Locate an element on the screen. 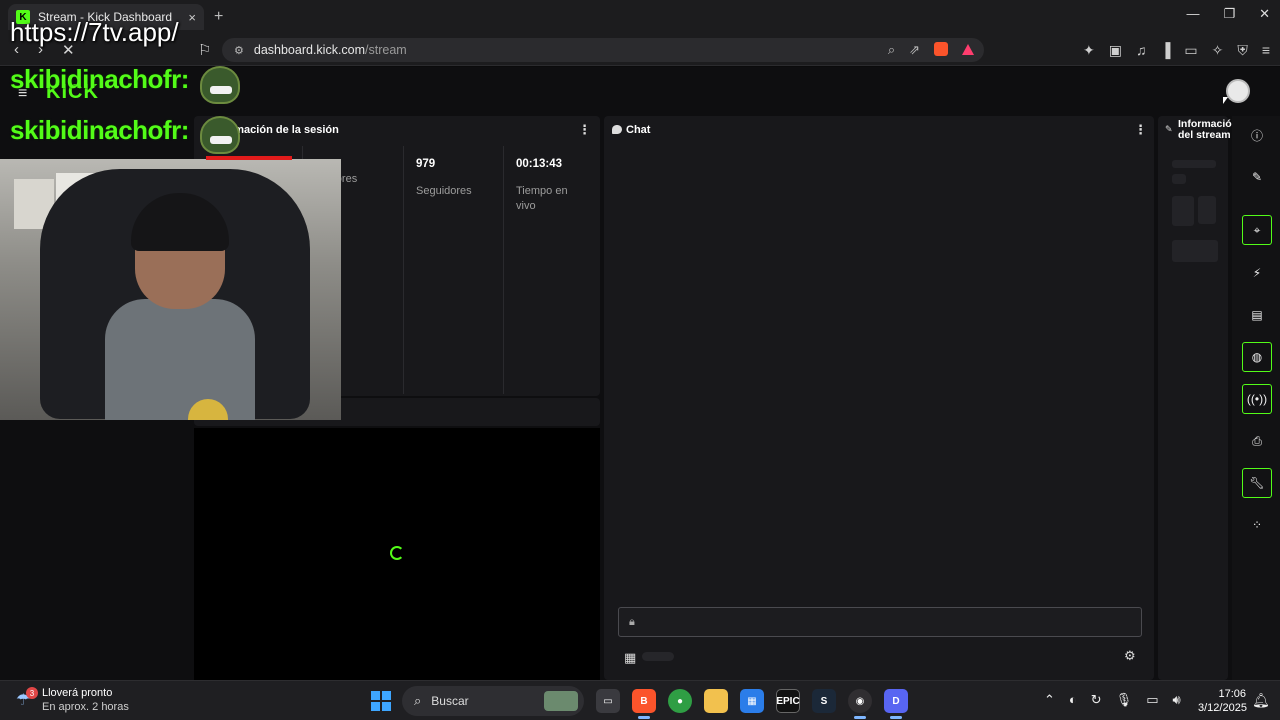 This screenshot has height=720, width=1280. network-icon: ▭ is located at coordinates (1152, 700).